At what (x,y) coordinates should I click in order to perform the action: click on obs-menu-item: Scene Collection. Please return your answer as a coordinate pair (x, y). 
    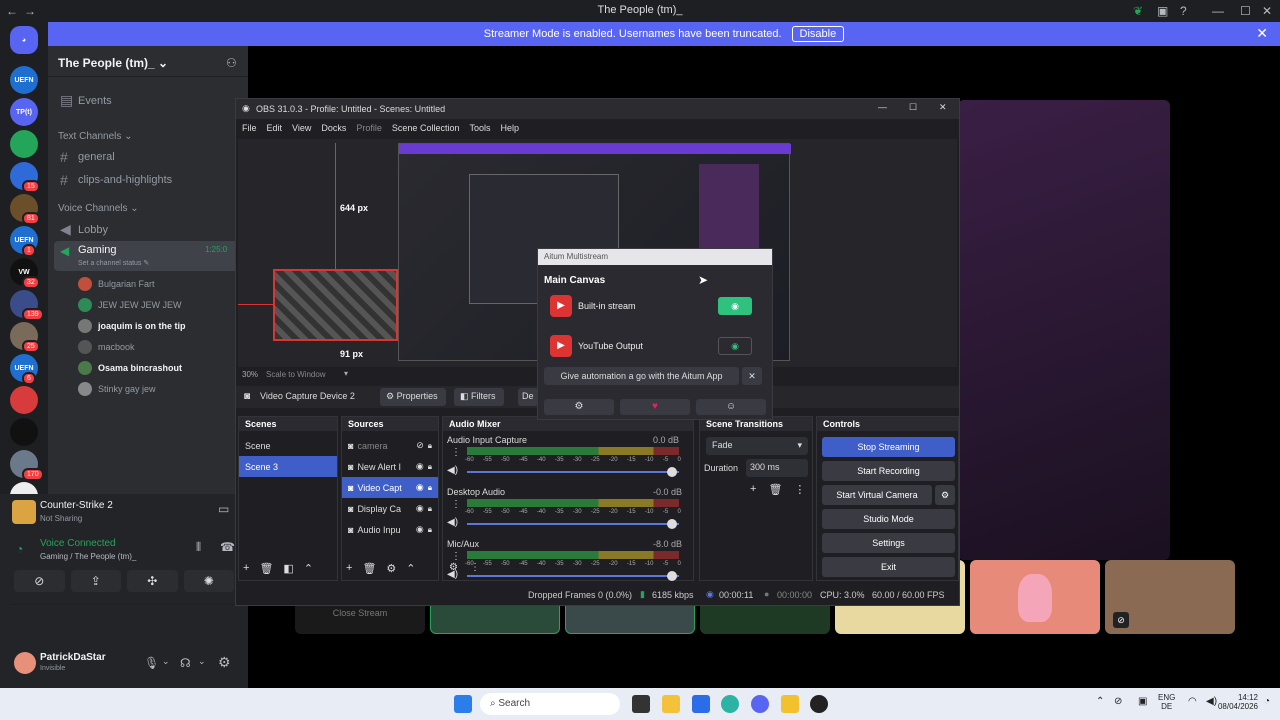
    Looking at the image, I should click on (426, 128).